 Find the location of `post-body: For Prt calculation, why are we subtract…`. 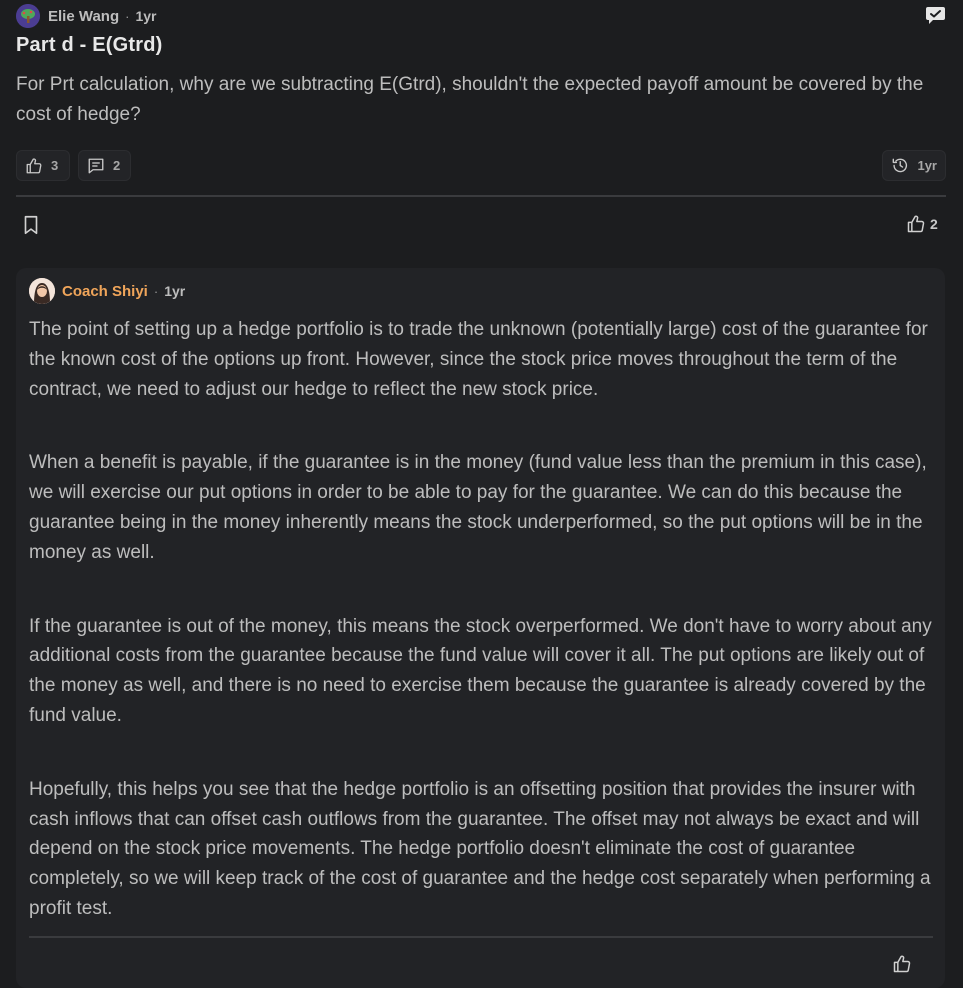

post-body: For Prt calculation, why are we subtract… is located at coordinates (470, 99).